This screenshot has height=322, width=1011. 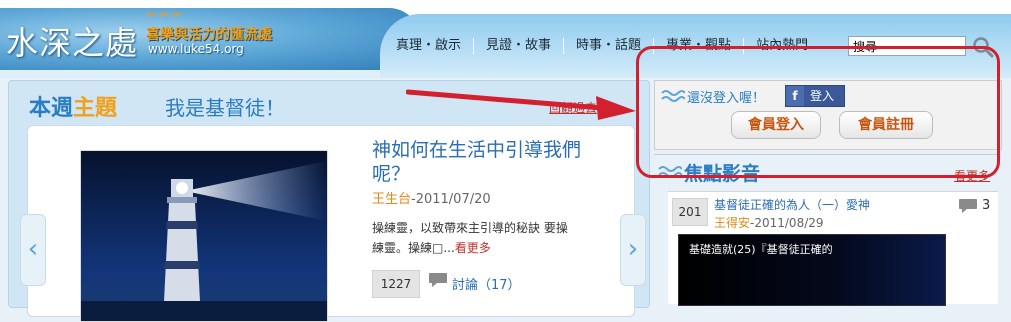 What do you see at coordinates (451, 199) in the screenshot?
I see `article-date: -2011/07/20` at bounding box center [451, 199].